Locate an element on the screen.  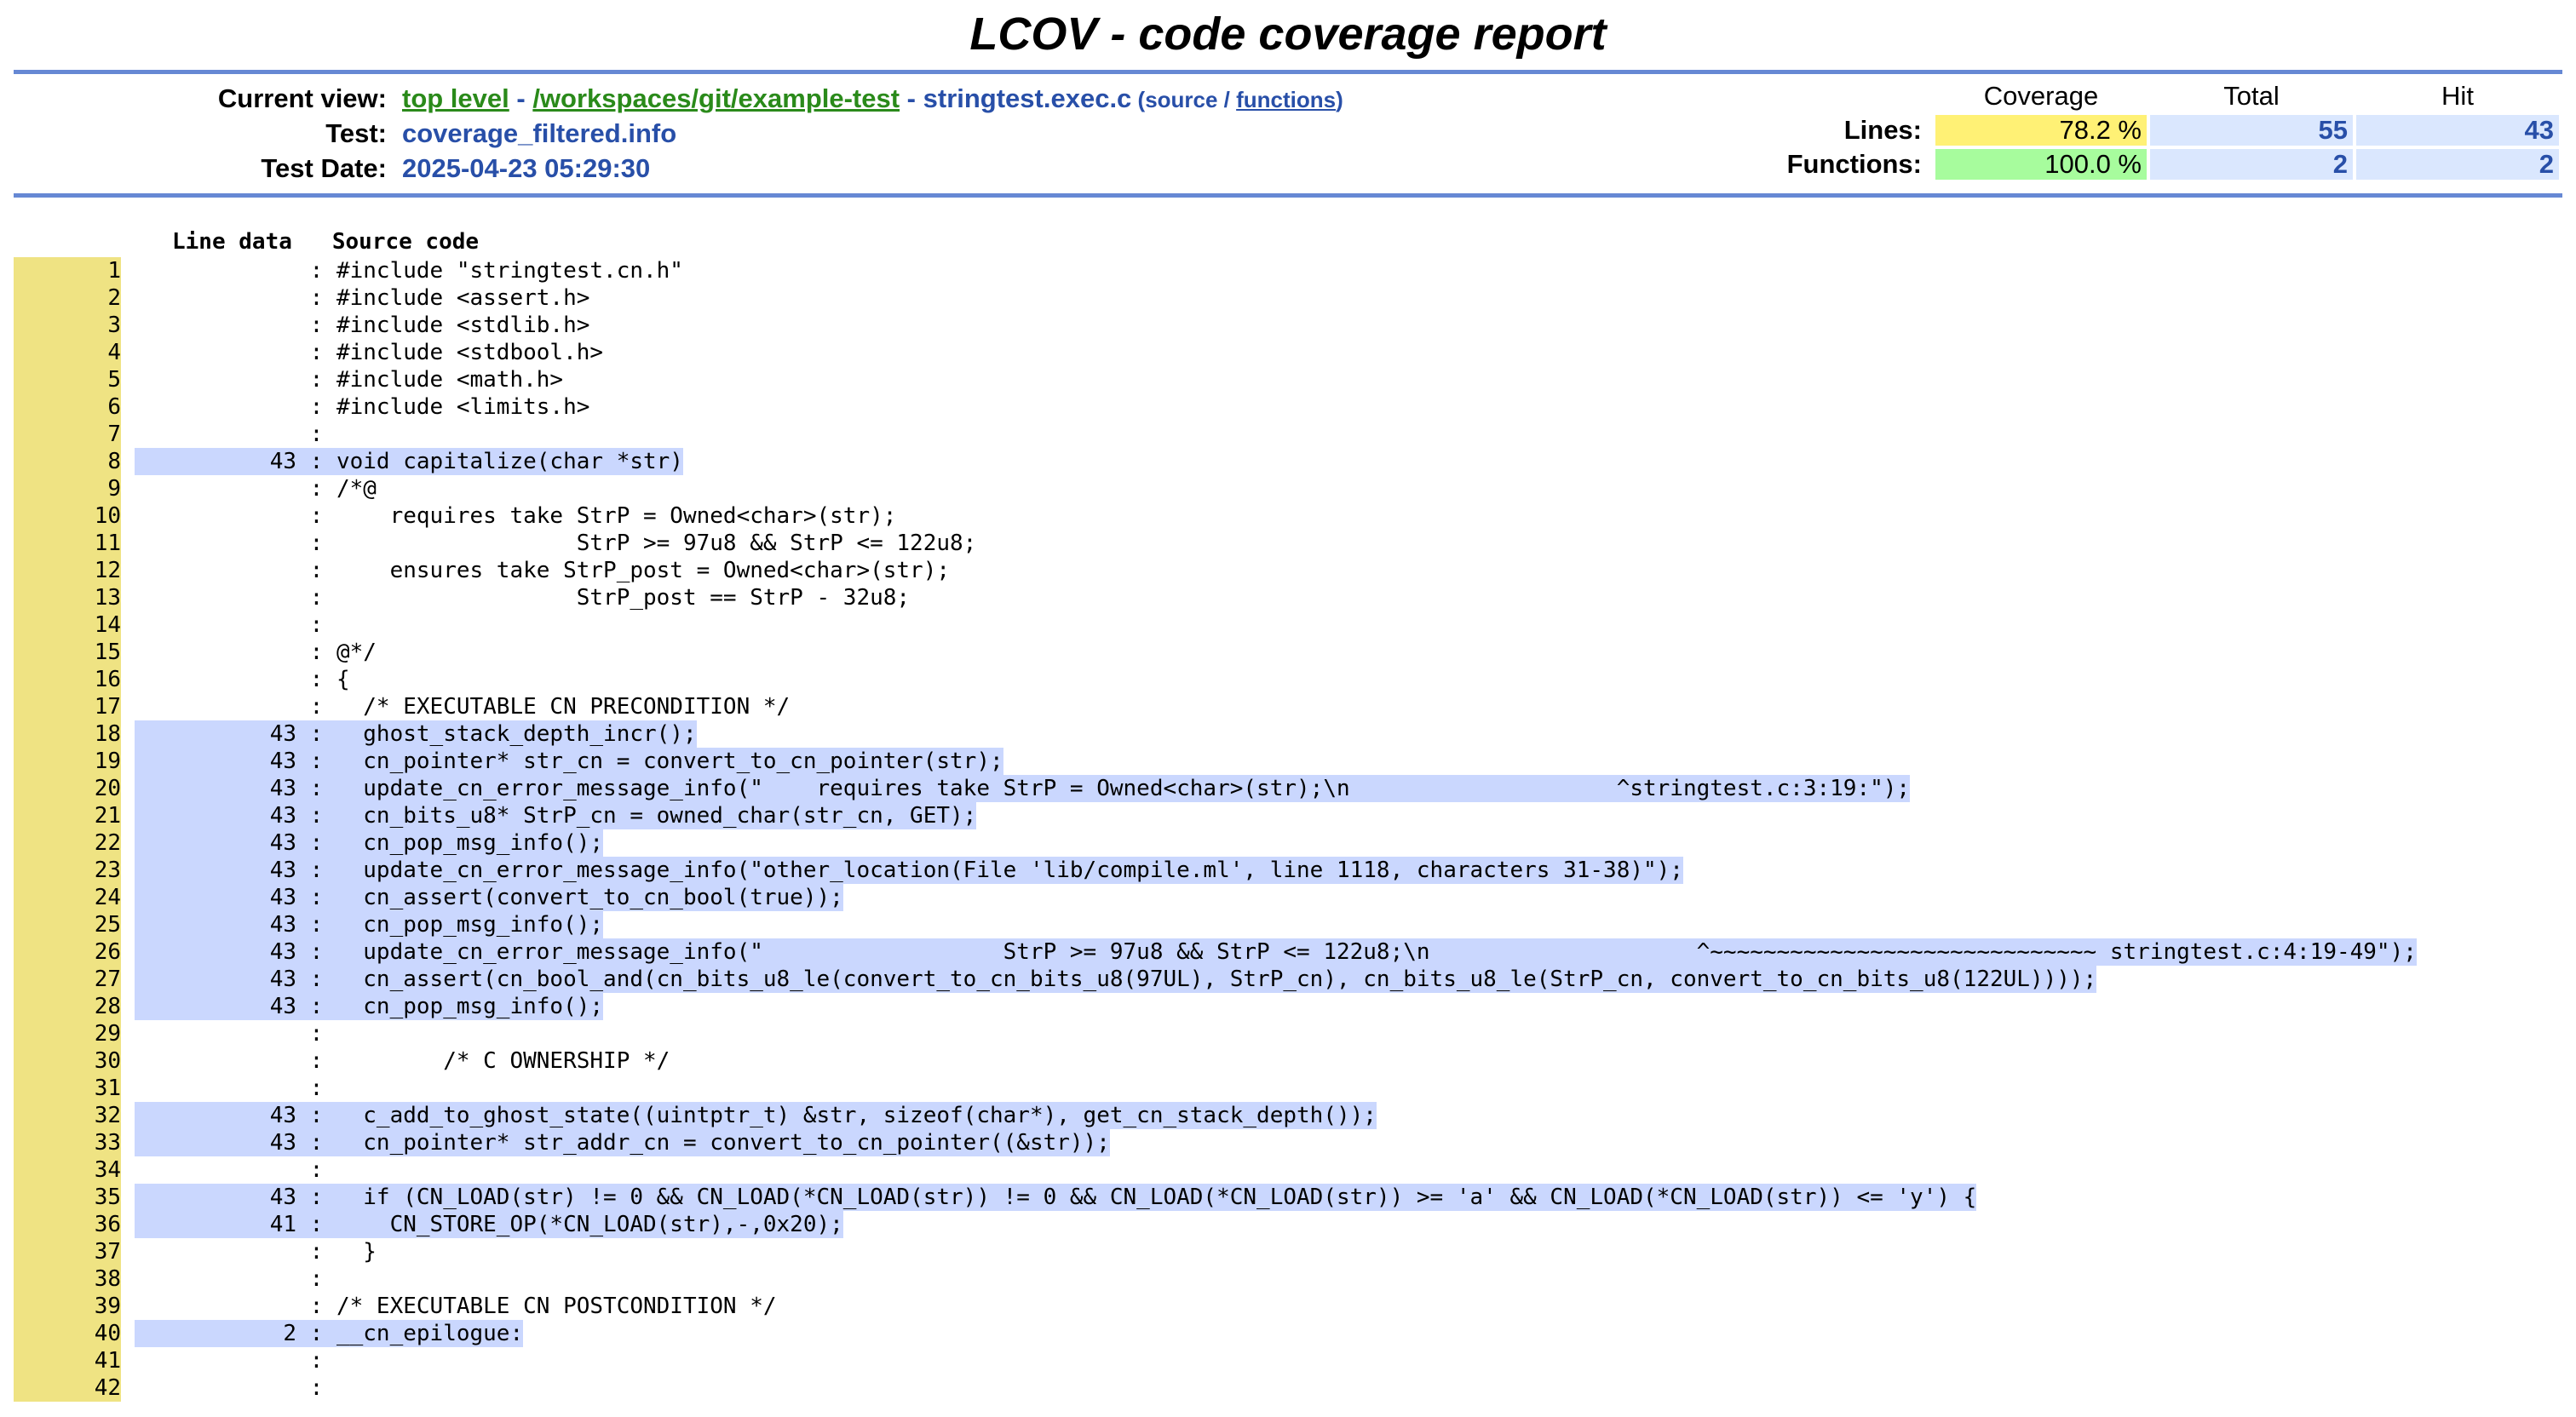
functions-summary-row: Functions: 100.0 % 2 2 is located at coordinates (2171, 165).